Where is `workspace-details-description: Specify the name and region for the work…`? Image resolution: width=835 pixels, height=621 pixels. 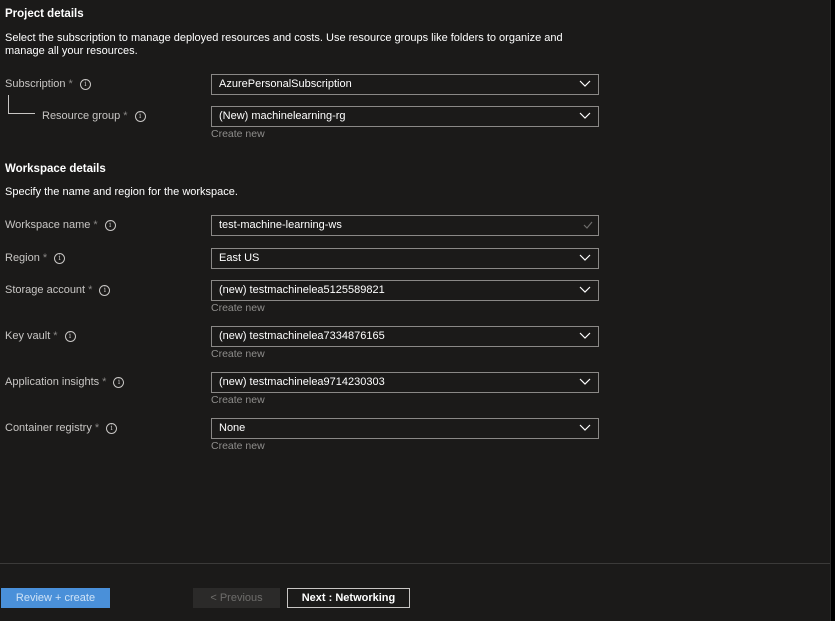
workspace-details-description: Specify the name and region for the work… is located at coordinates (121, 192).